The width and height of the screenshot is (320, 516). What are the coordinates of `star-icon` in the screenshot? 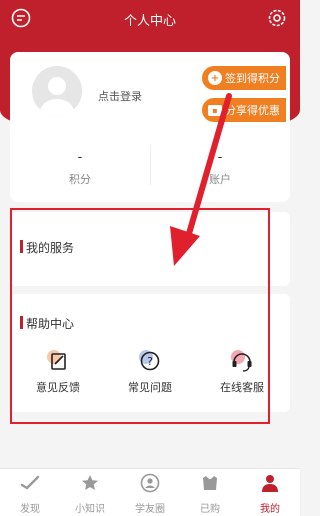 It's located at (90, 482).